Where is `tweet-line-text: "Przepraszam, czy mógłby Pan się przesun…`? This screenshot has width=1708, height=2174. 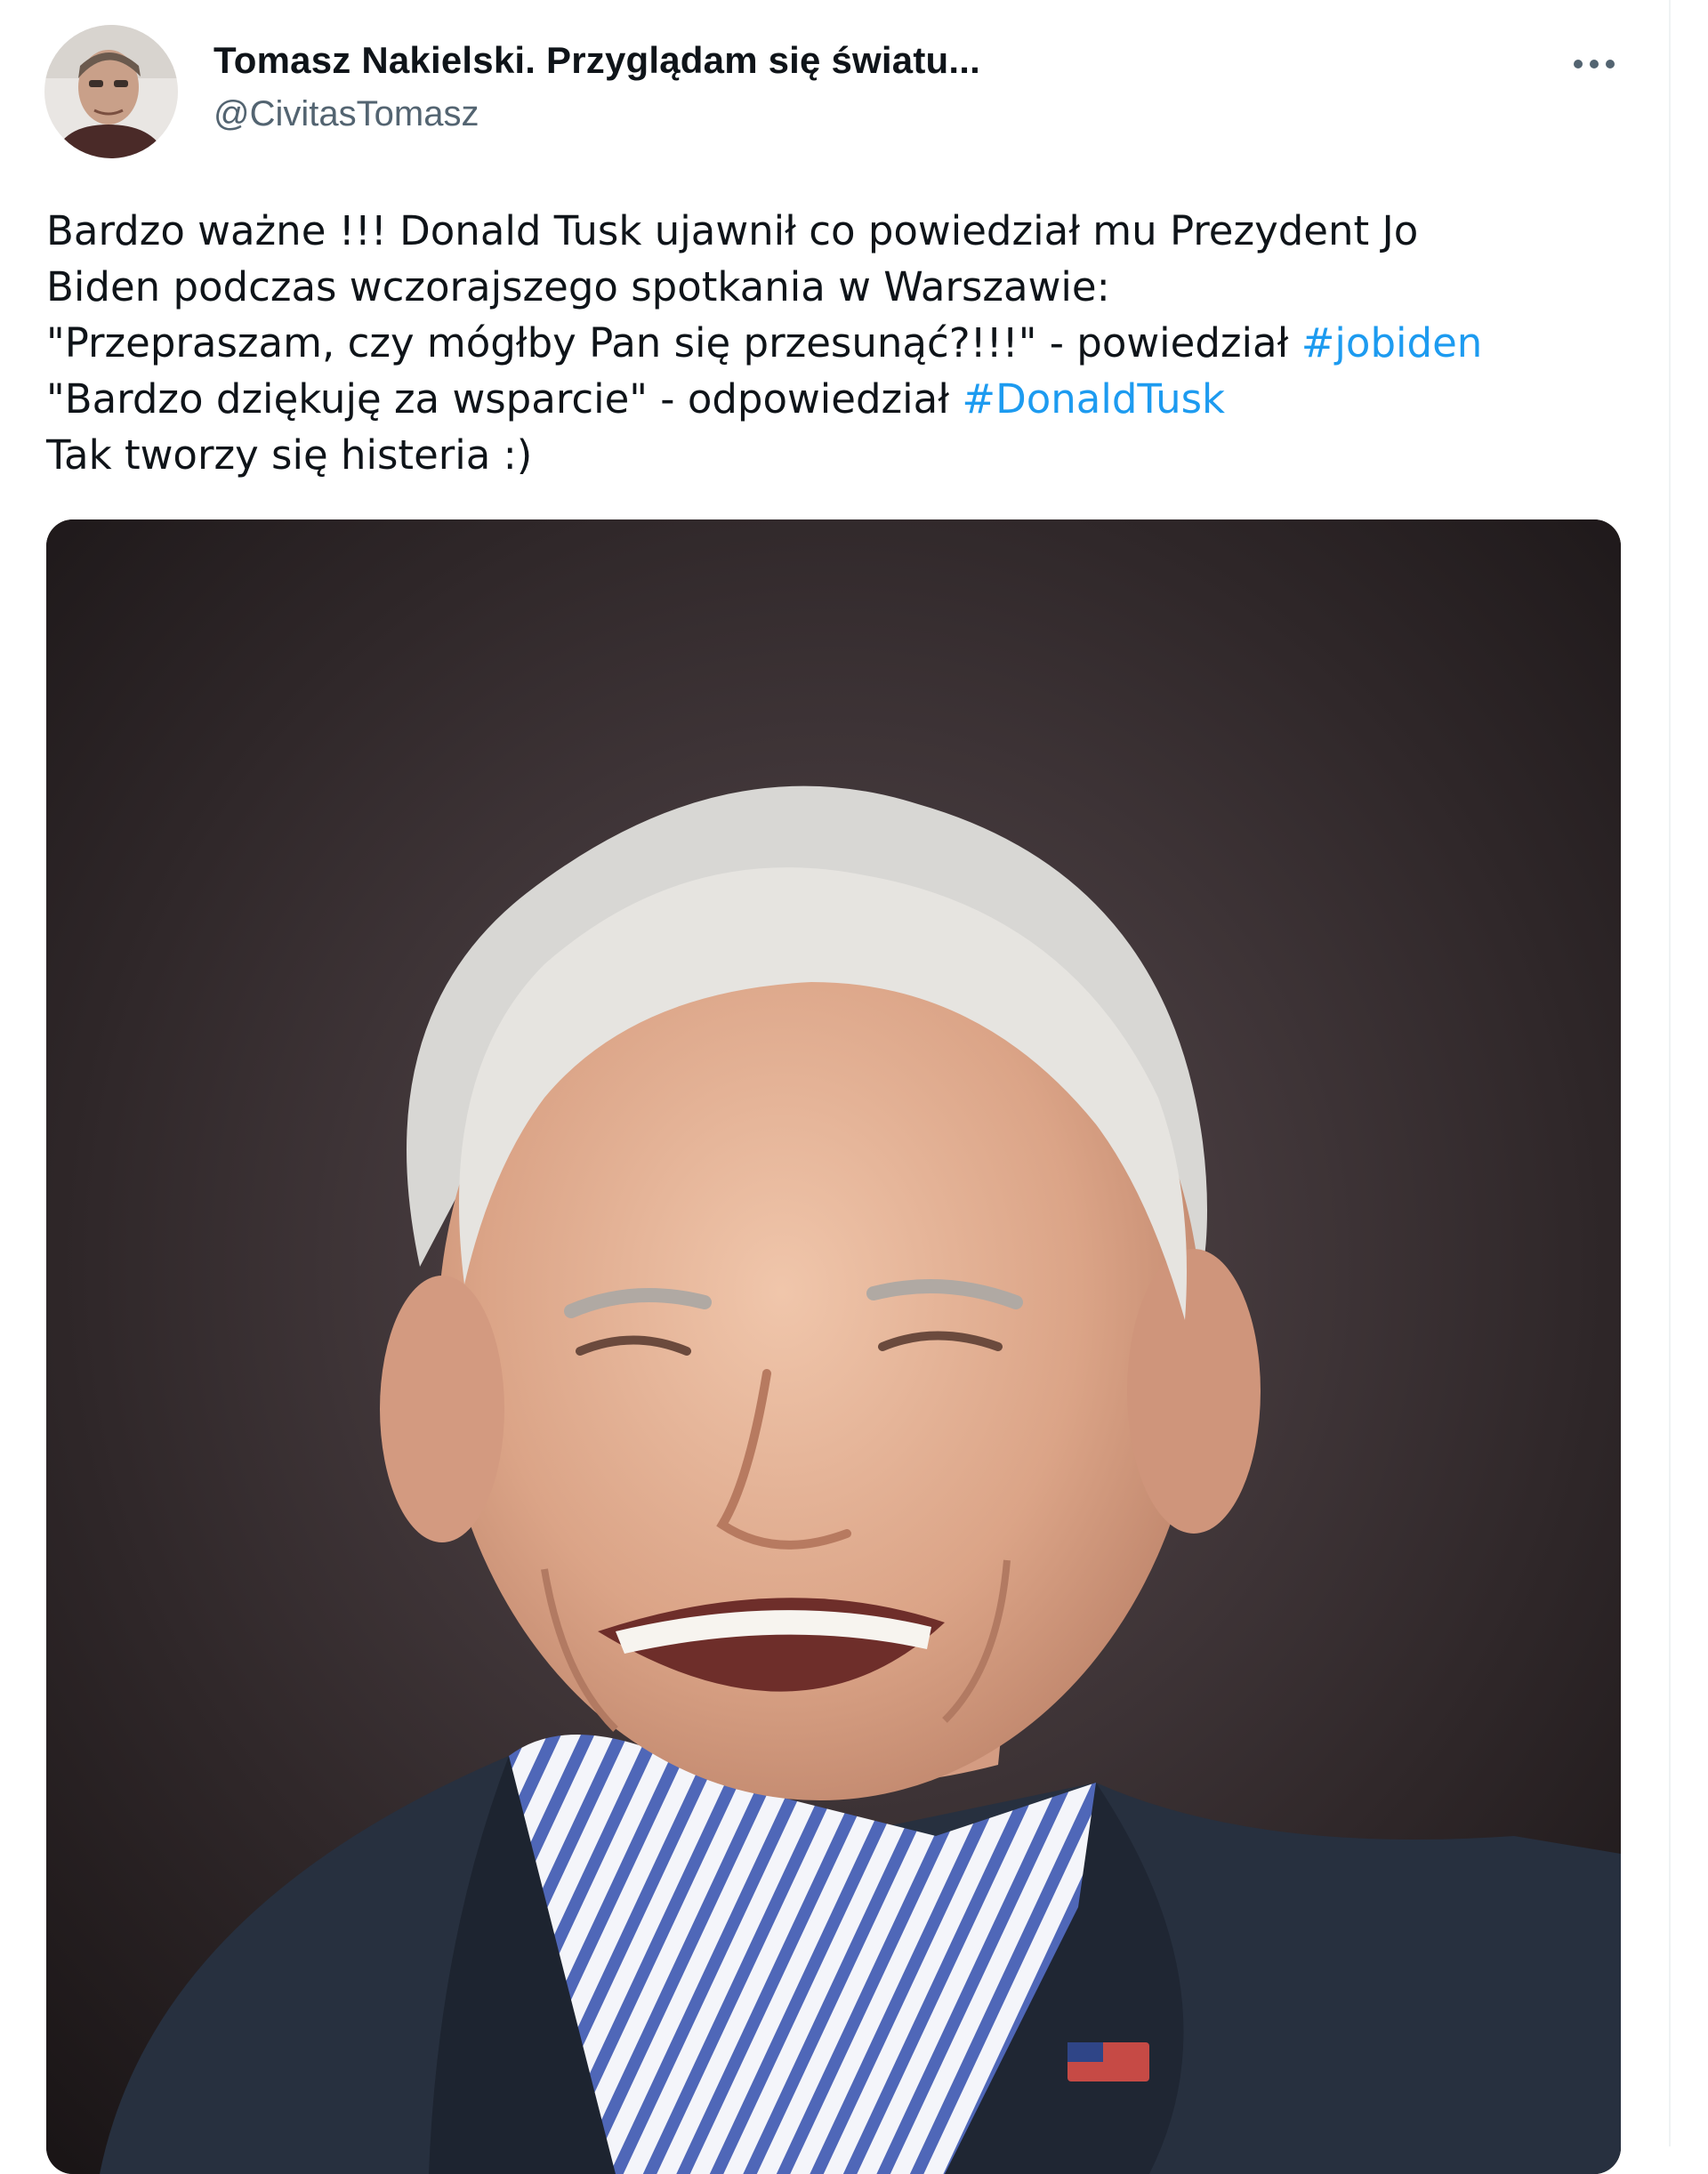 tweet-line-text: "Przepraszam, czy mógłby Pan się przesun… is located at coordinates (673, 342).